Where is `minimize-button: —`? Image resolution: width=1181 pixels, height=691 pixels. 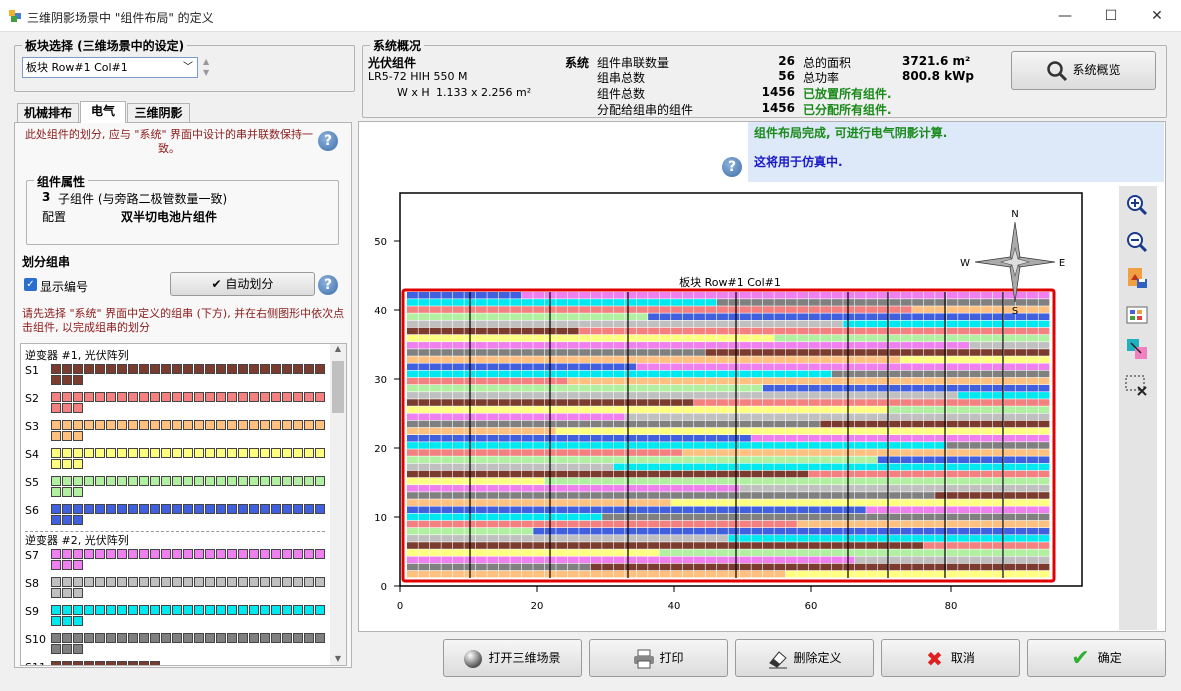
minimize-button: — is located at coordinates (1065, 16).